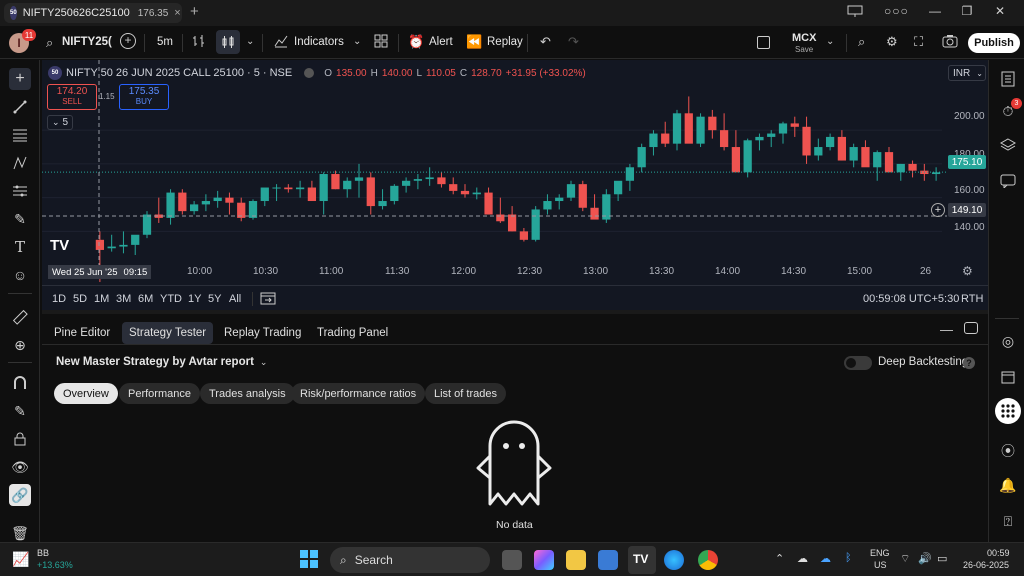 The image size is (1024, 576). Describe the element at coordinates (20, 533) in the screenshot. I see `trash-icon: 🗑` at that location.